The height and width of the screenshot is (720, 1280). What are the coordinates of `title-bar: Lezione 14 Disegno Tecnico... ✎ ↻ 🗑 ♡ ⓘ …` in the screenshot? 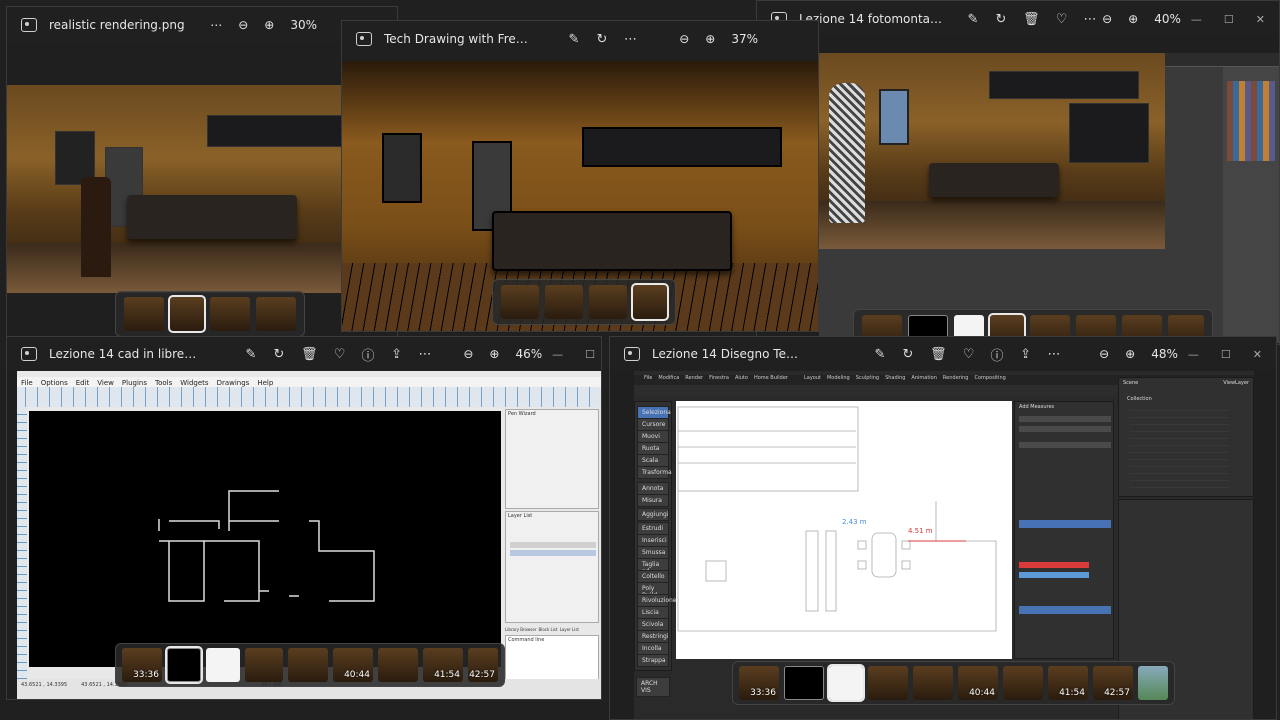 It's located at (943, 354).